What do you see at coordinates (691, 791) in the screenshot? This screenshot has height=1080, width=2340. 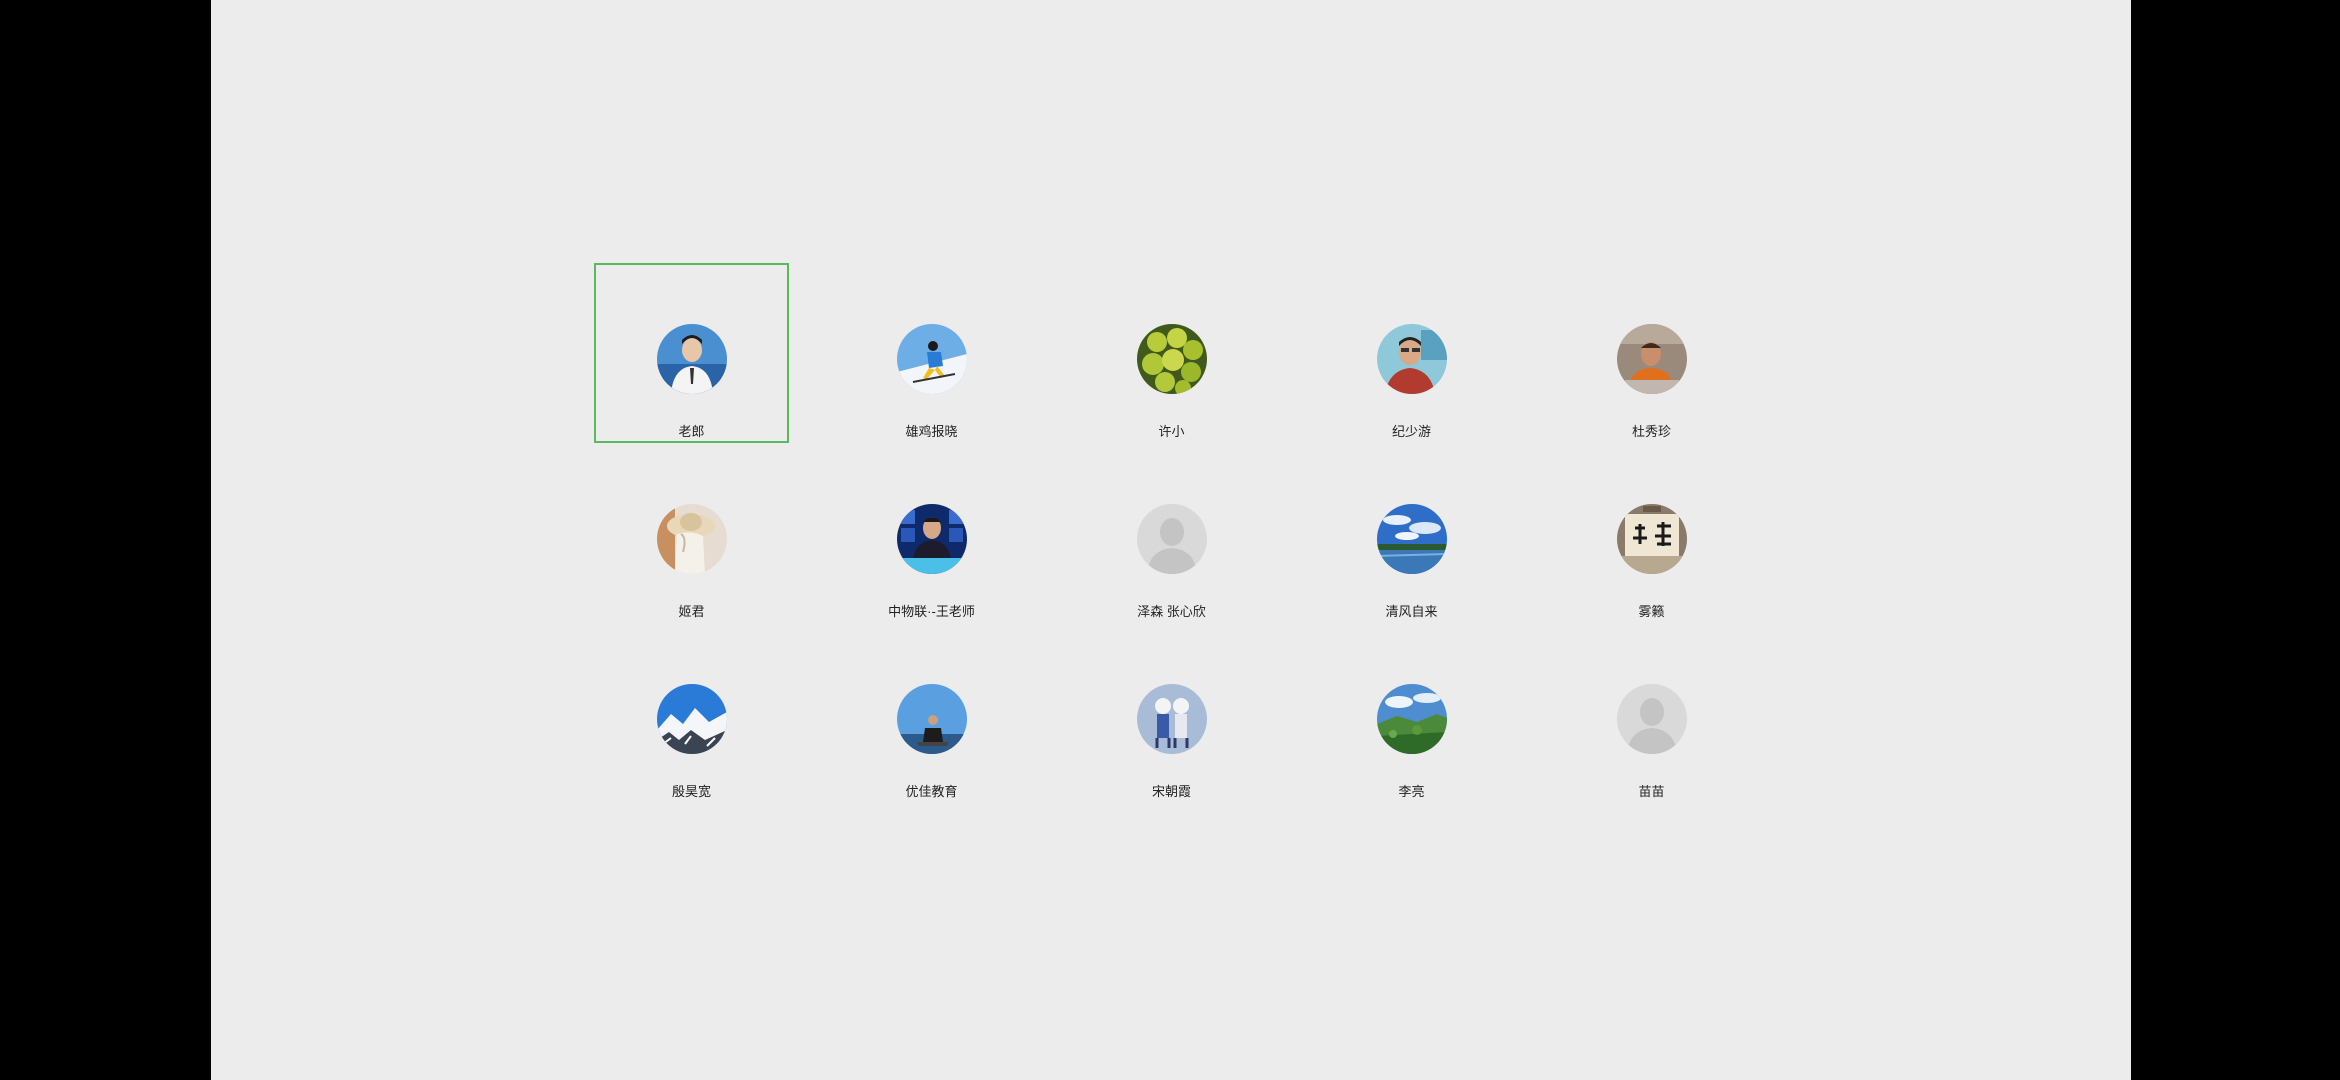 I see `contact-name: 殷昊宽` at bounding box center [691, 791].